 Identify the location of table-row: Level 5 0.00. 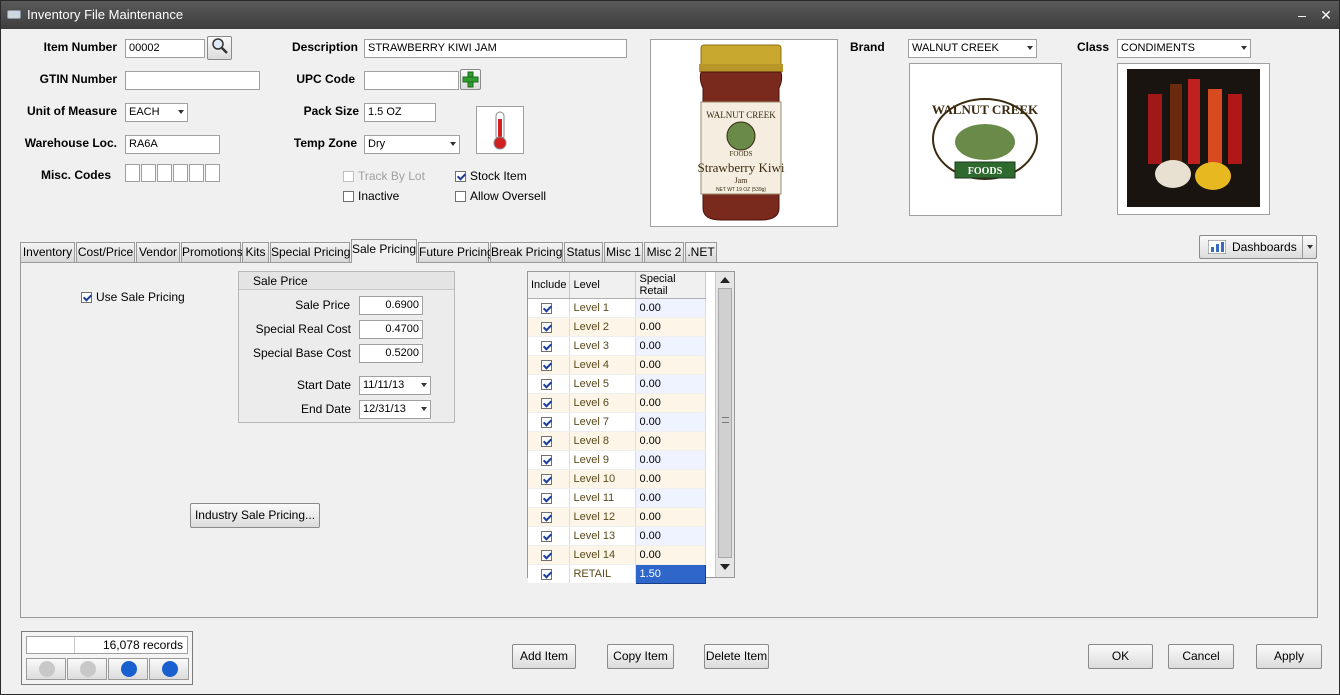
(617, 384).